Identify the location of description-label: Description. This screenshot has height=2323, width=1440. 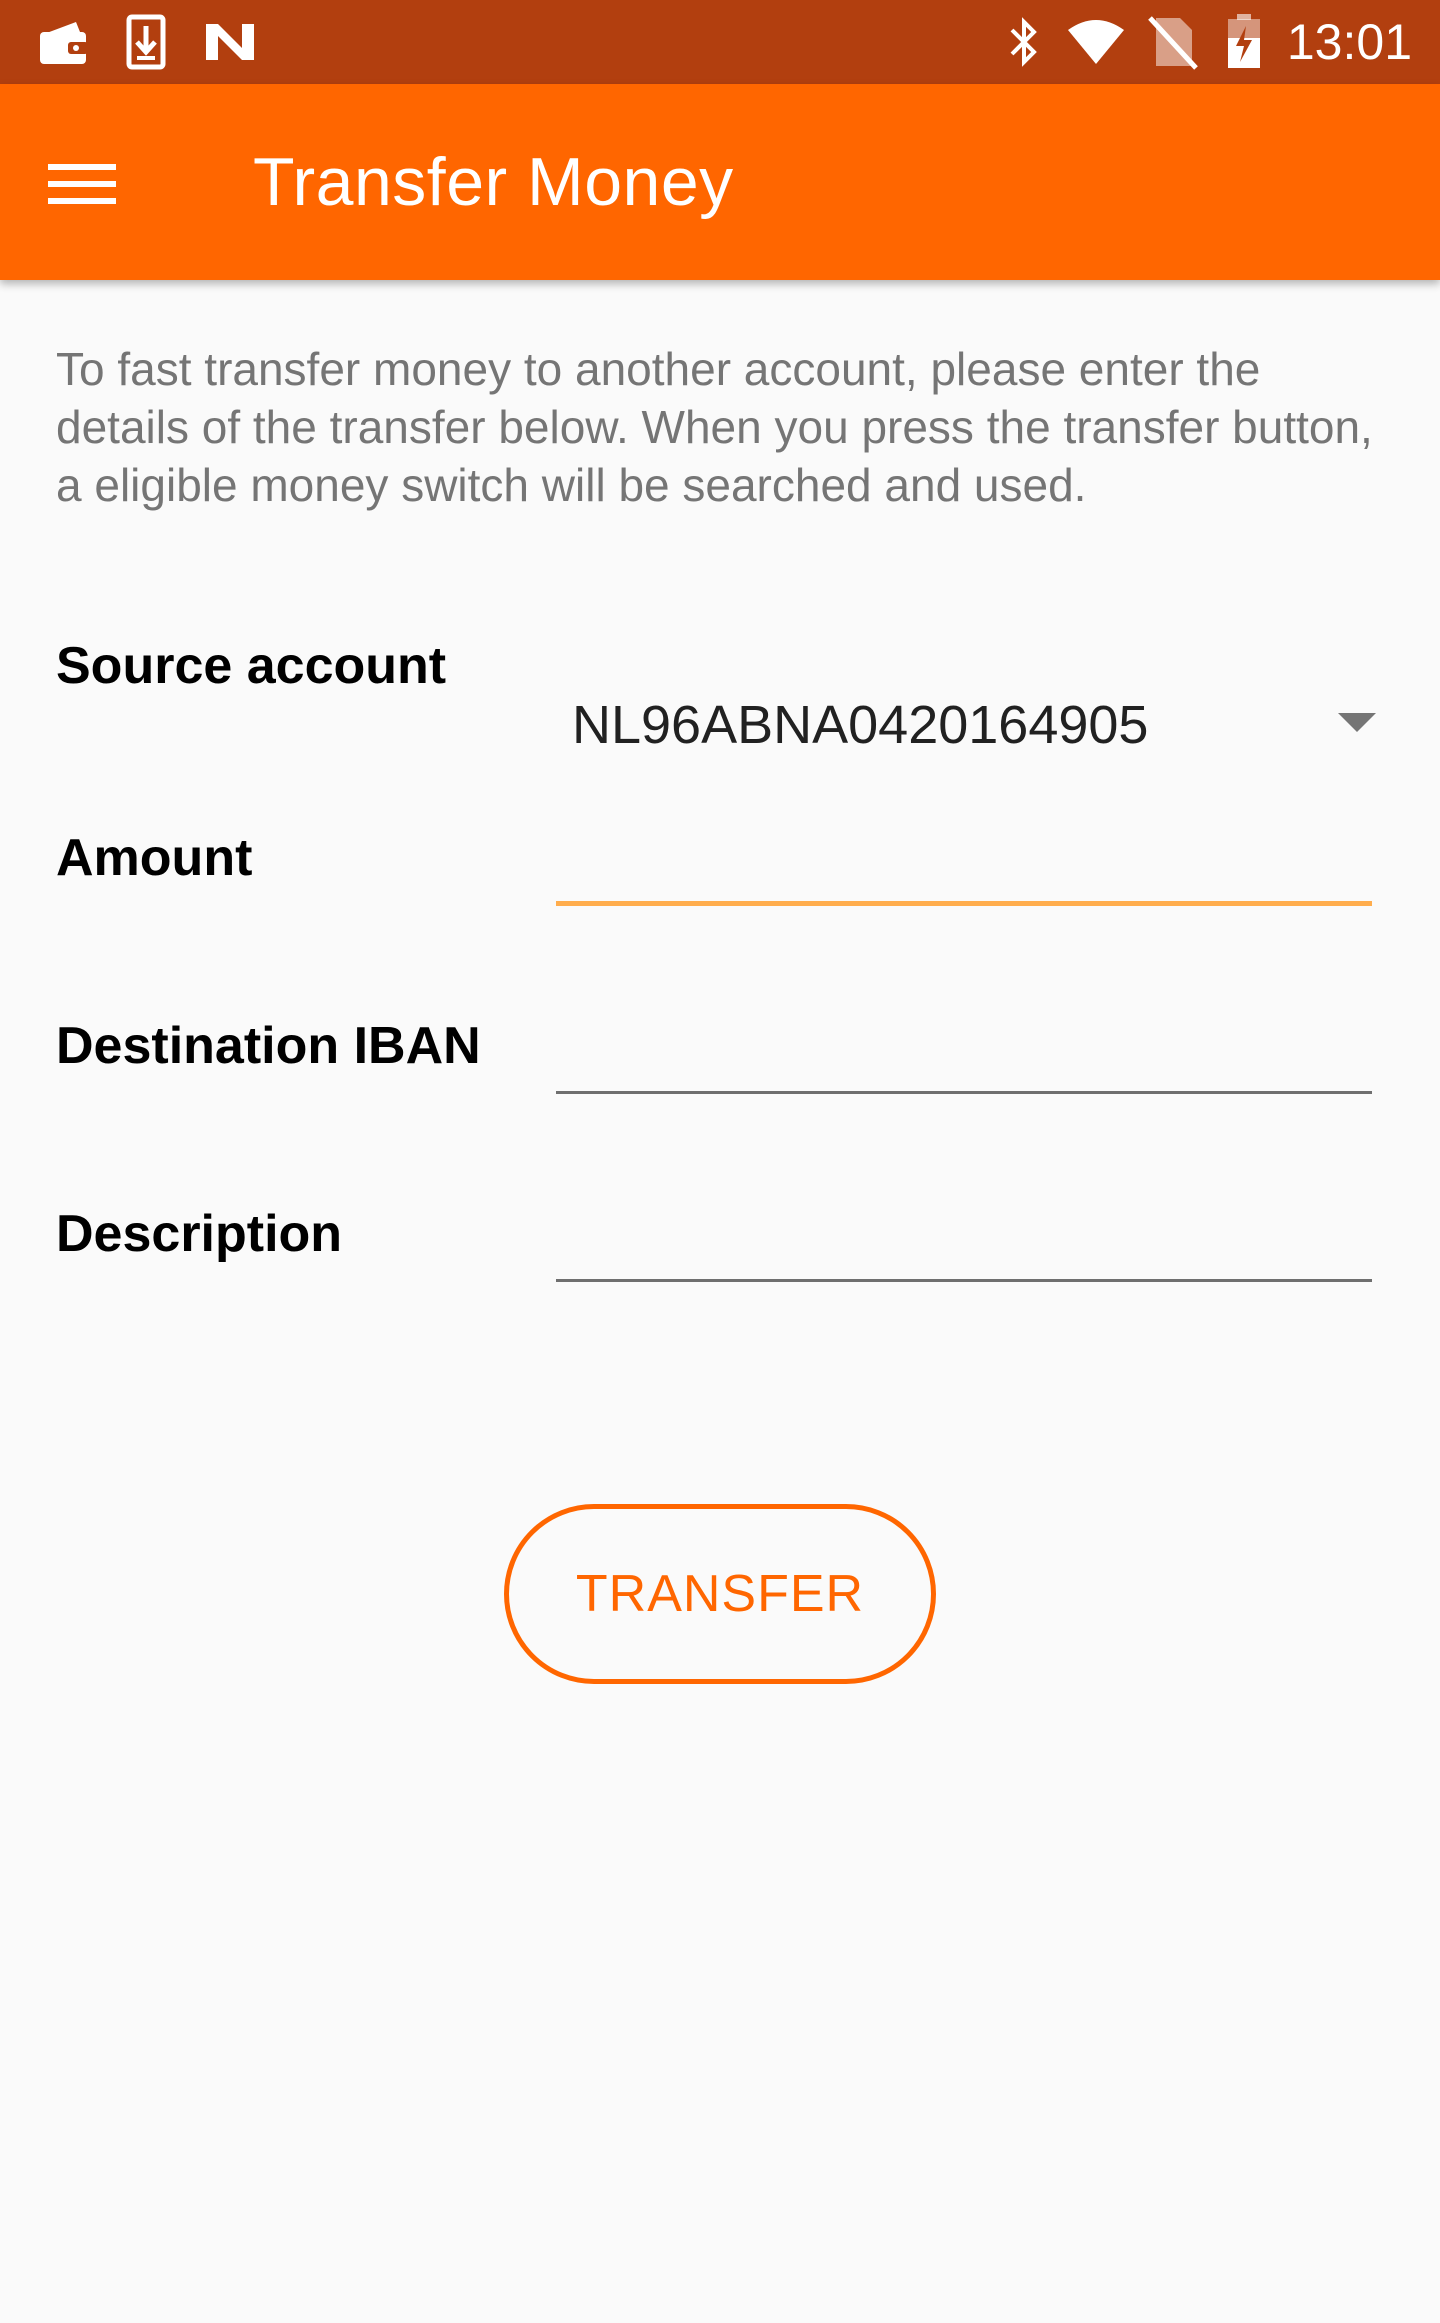
(199, 1234).